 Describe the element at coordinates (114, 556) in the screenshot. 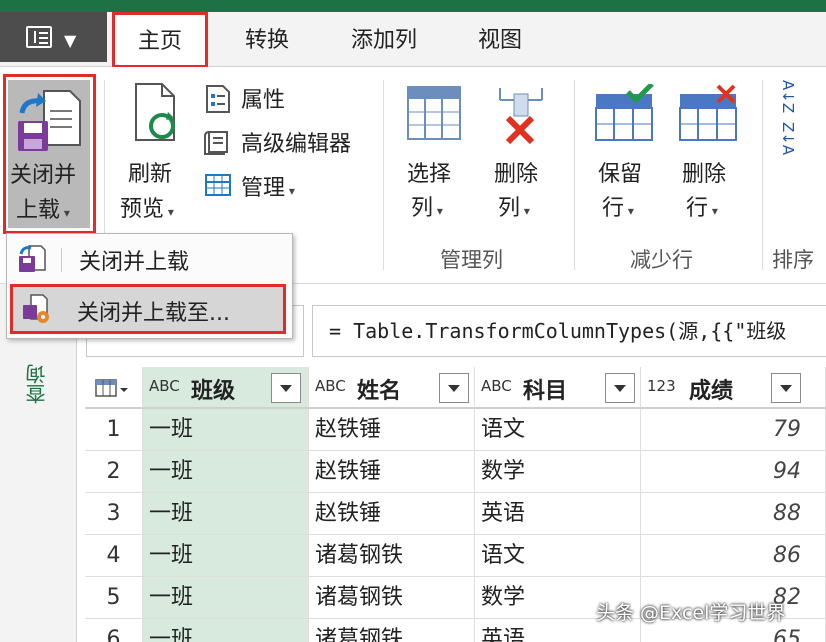

I see `row-number: 4` at that location.